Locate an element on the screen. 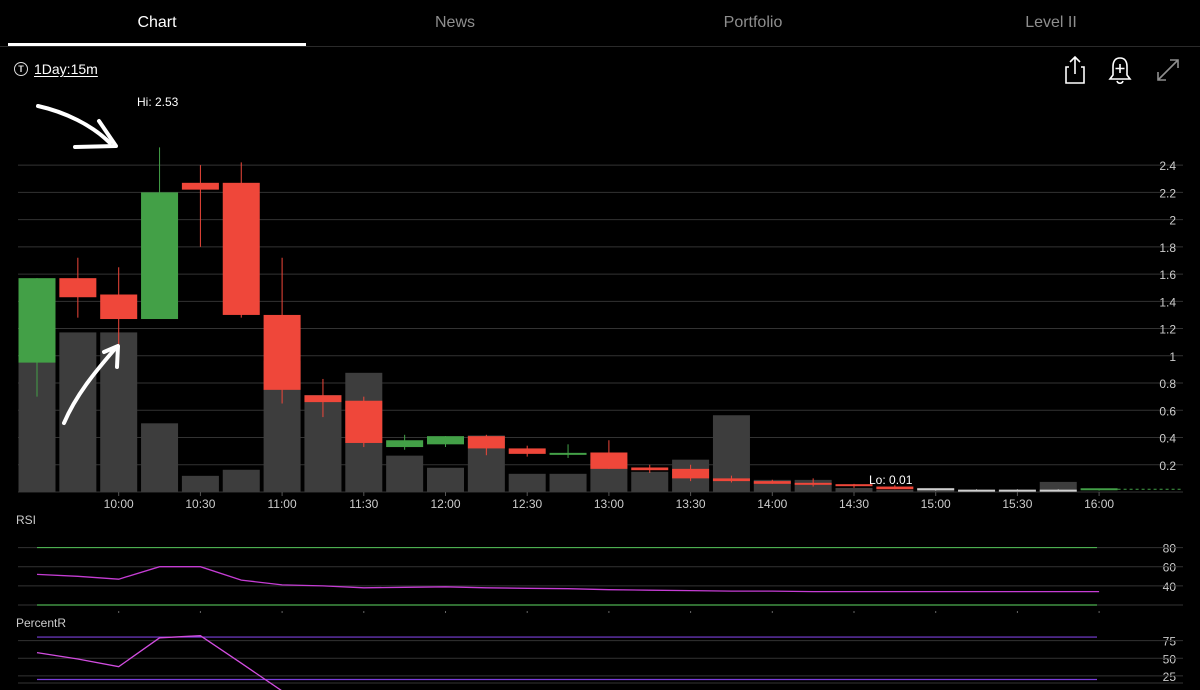 The image size is (1200, 690). x-tick-label: 10:00 is located at coordinates (119, 504).